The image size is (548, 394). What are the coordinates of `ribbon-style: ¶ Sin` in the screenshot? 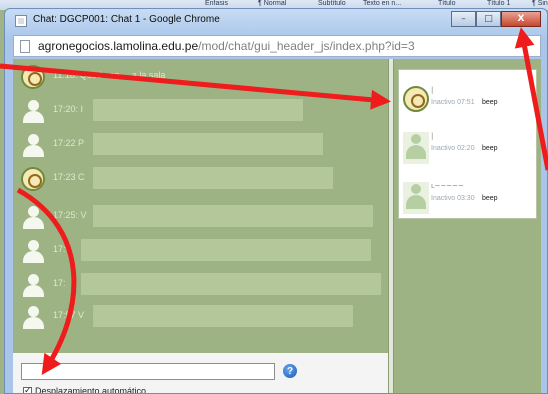 It's located at (540, 3).